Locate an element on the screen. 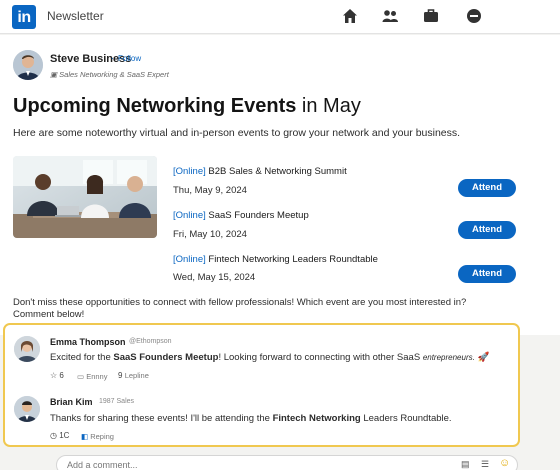 The width and height of the screenshot is (560, 470). author-subtitle: ▣ Sales Networking & SaaS Expert is located at coordinates (109, 74).